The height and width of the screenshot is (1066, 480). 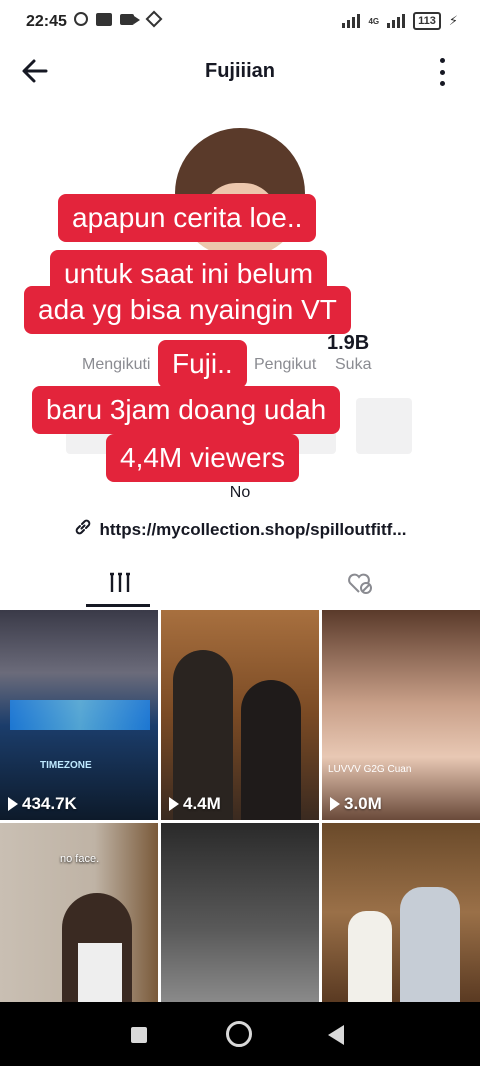 What do you see at coordinates (46, 21) in the screenshot?
I see `status-time: 22:45` at bounding box center [46, 21].